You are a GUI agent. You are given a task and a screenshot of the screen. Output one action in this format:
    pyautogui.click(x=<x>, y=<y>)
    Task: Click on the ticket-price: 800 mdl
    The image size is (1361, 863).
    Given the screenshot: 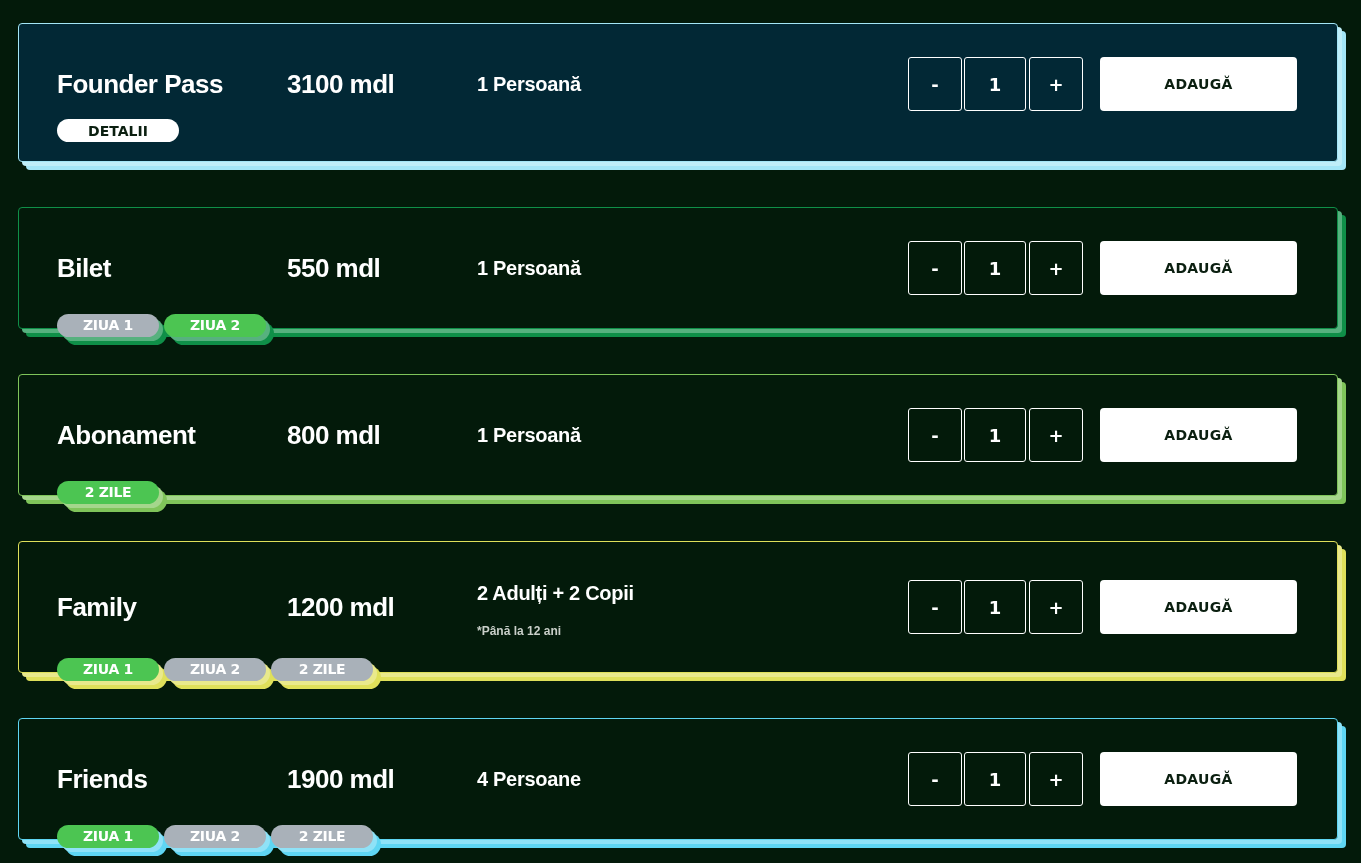 What is the action you would take?
    pyautogui.click(x=334, y=435)
    